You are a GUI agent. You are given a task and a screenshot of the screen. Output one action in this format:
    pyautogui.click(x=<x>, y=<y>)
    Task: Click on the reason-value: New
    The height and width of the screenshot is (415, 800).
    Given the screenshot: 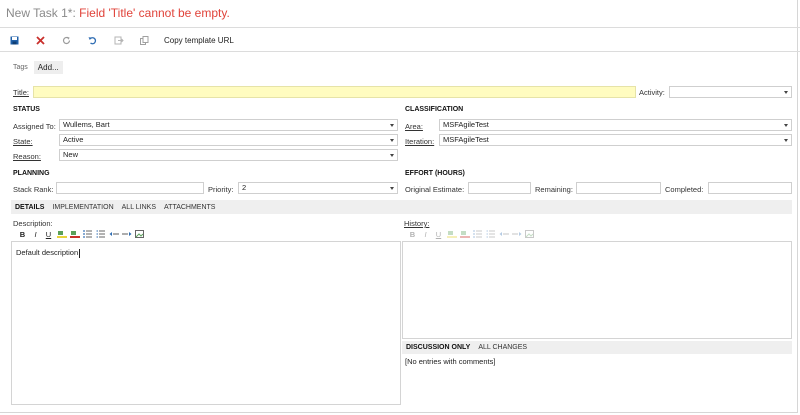 What is the action you would take?
    pyautogui.click(x=71, y=154)
    